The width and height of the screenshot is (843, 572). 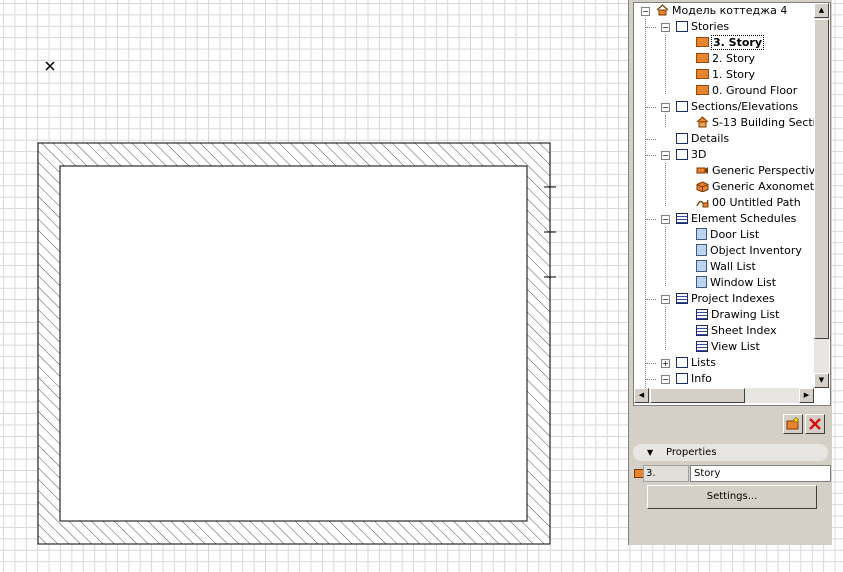 I want to click on expander-stories: −, so click(x=665, y=27).